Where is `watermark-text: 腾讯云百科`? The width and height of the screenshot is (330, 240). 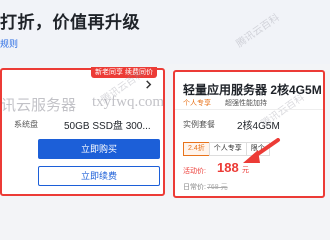 watermark-text: 腾讯云百科 is located at coordinates (258, 31).